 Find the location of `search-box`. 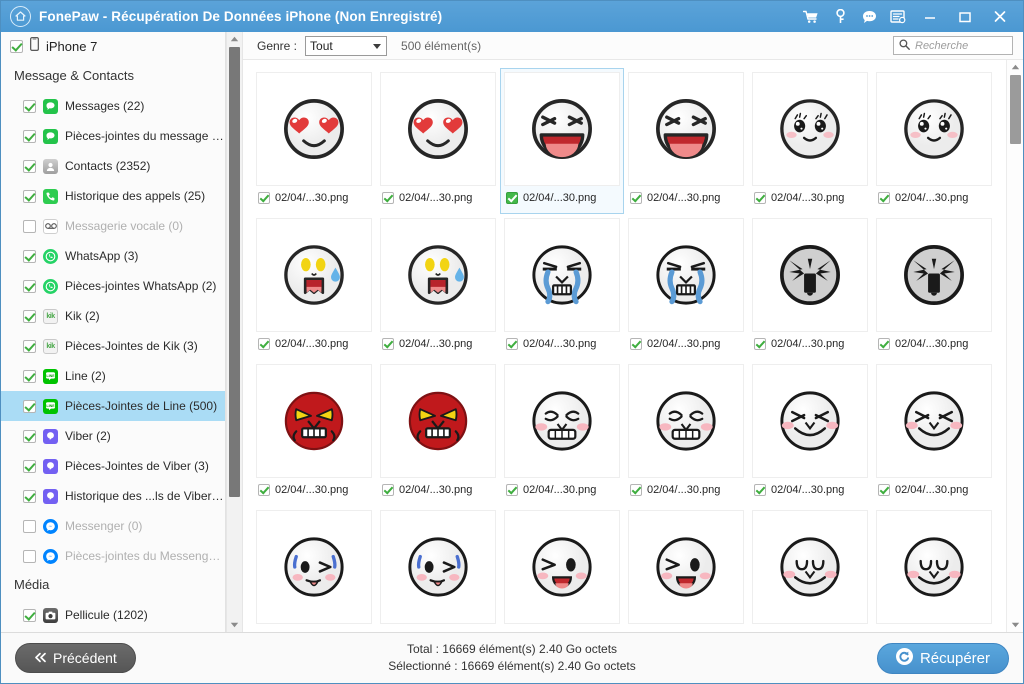

search-box is located at coordinates (953, 45).